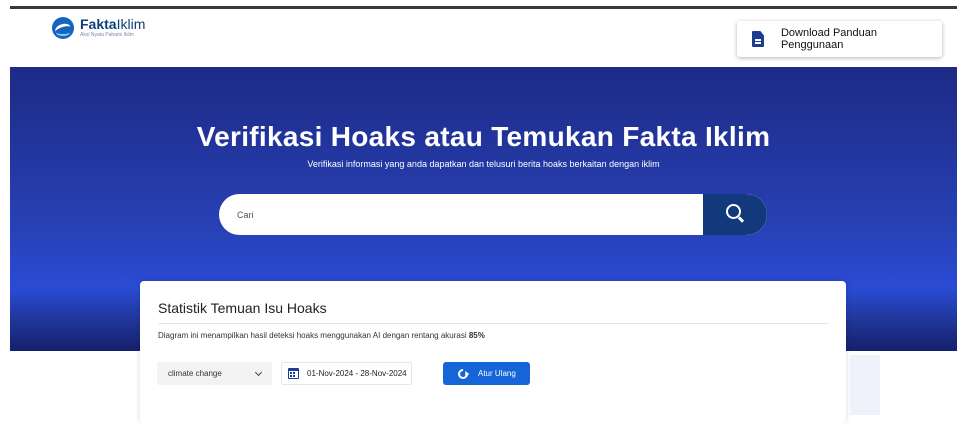 The image size is (967, 423). I want to click on search-input, so click(467, 214).